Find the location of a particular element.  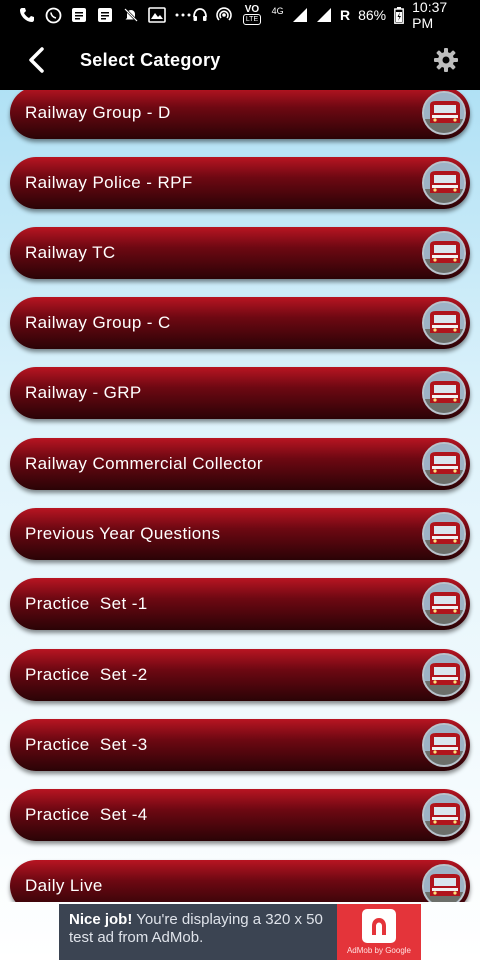

category-label: Practice Set -2 is located at coordinates (86, 674).